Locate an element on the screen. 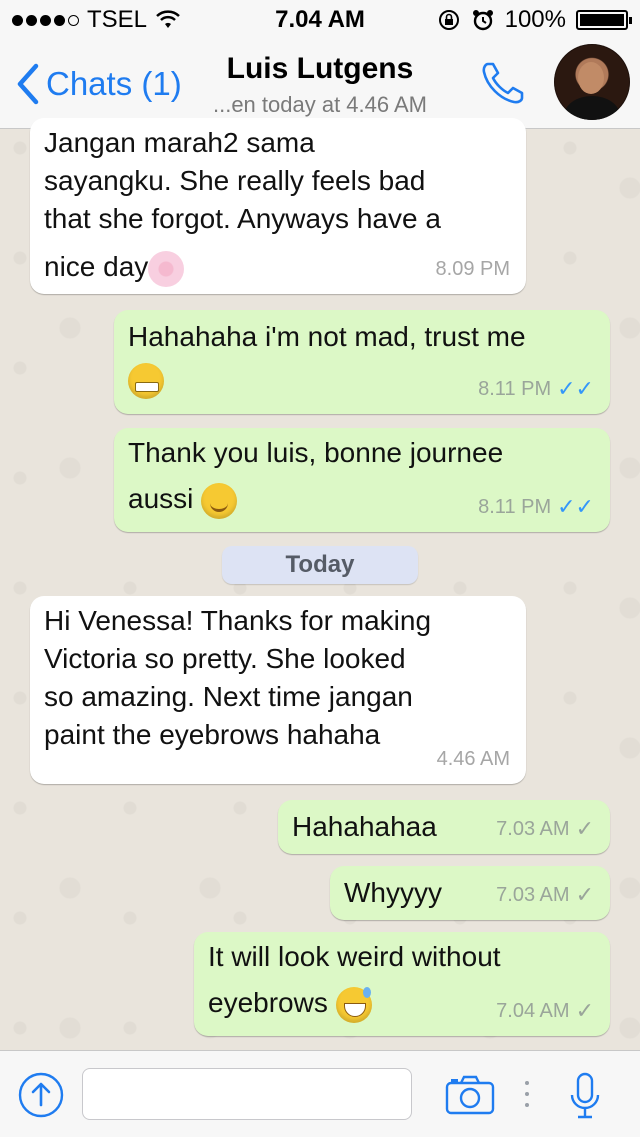 The height and width of the screenshot is (1137, 640). battery-icon is located at coordinates (604, 20).